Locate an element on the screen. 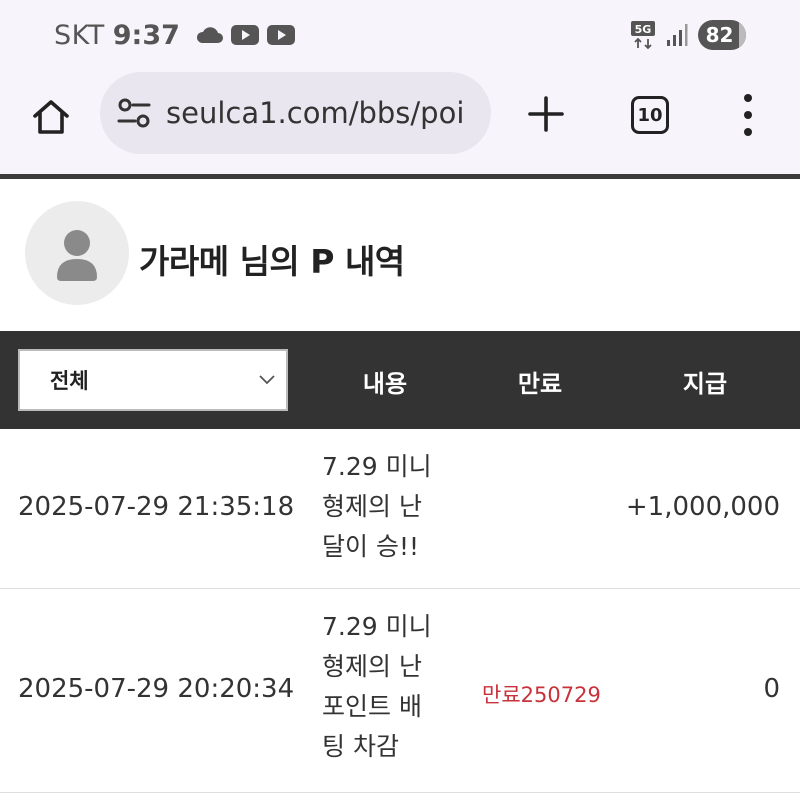 The width and height of the screenshot is (800, 796). notification-icons is located at coordinates (245, 35).